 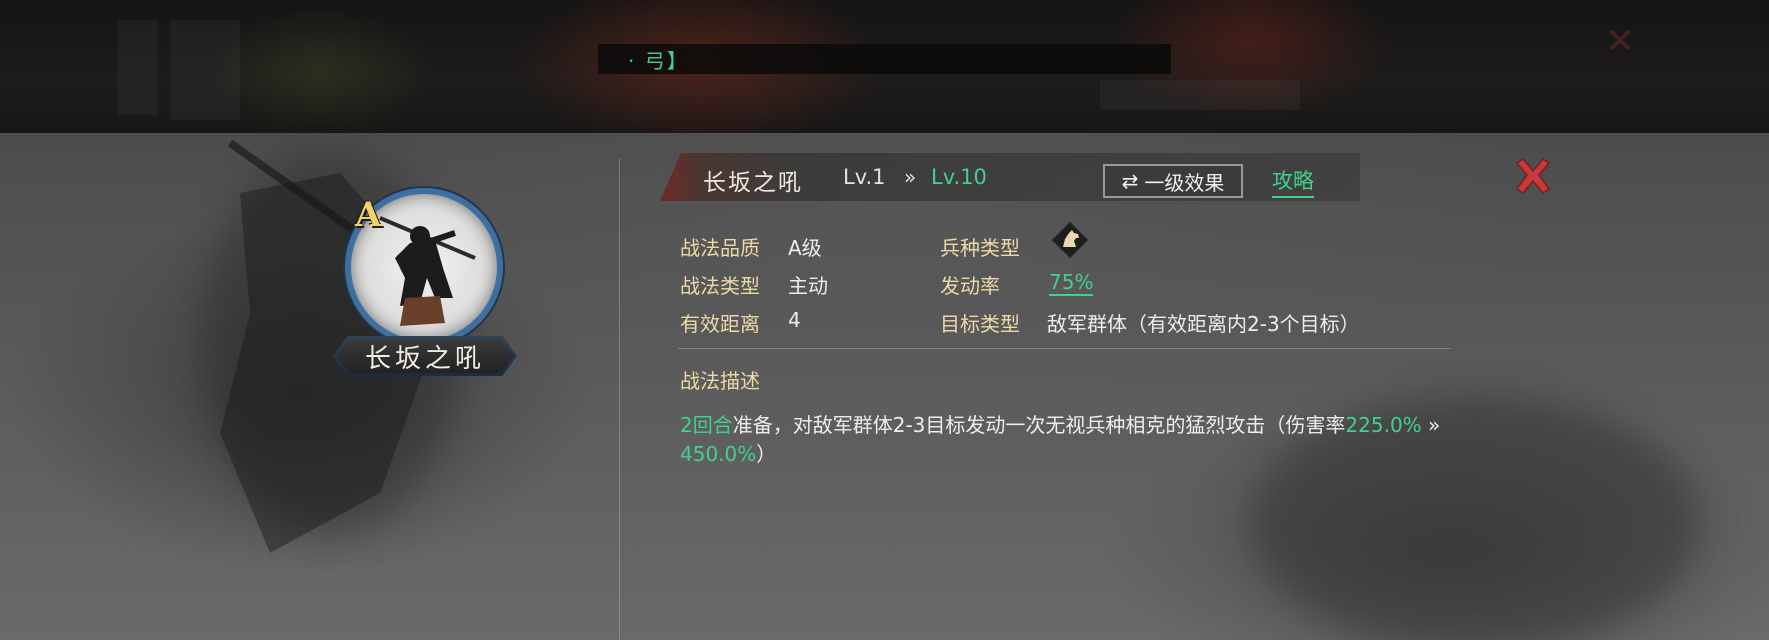 What do you see at coordinates (794, 320) in the screenshot?
I see `range-value: 4` at bounding box center [794, 320].